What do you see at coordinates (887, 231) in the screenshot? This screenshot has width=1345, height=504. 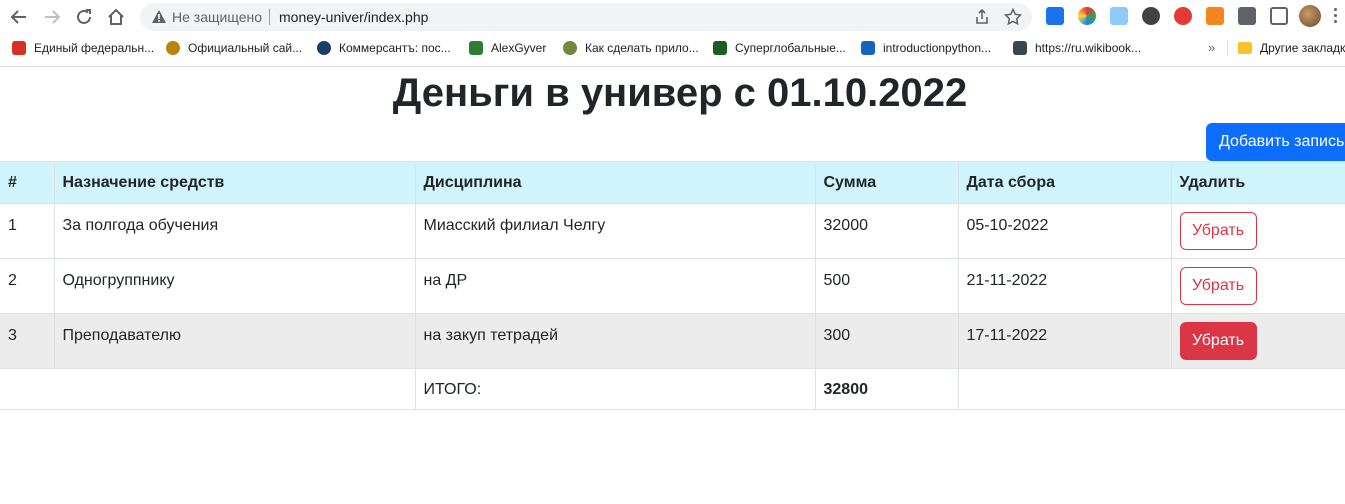 I see `cell-sum: 32000` at bounding box center [887, 231].